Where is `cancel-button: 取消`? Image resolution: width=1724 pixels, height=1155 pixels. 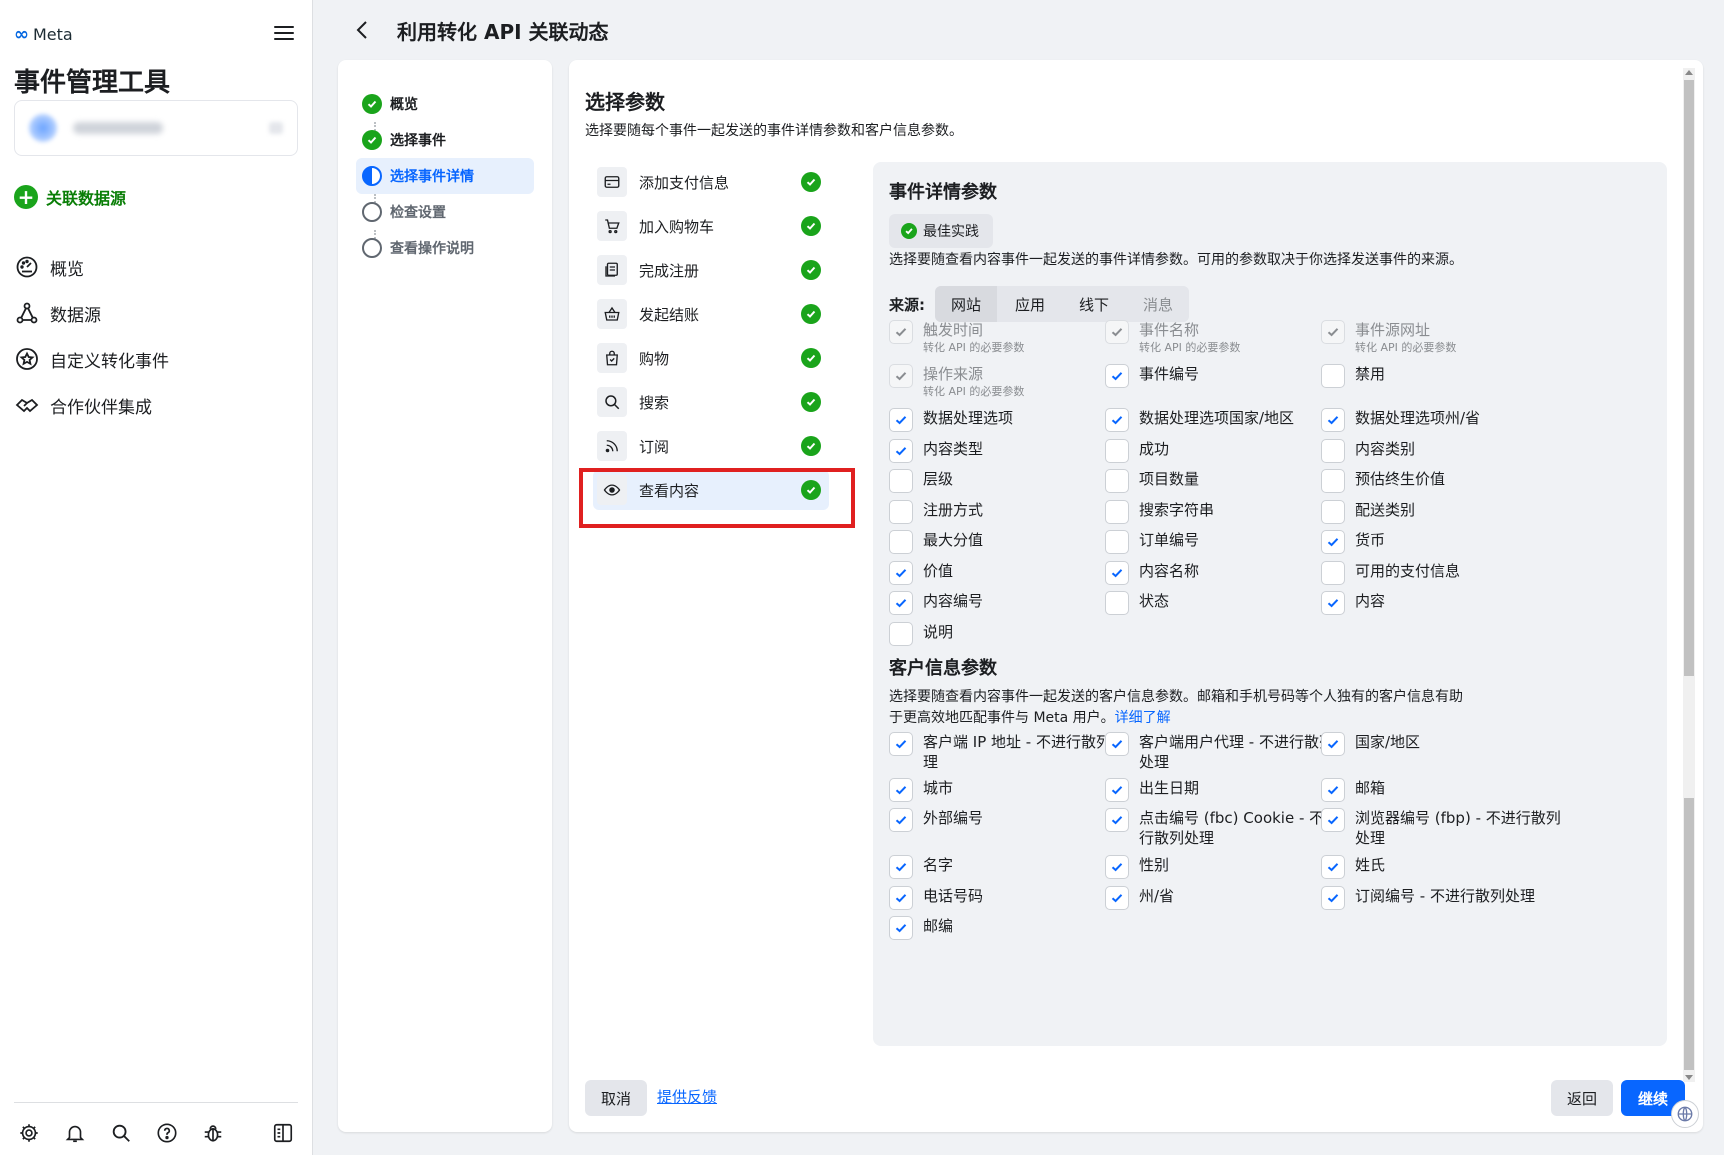
cancel-button: 取消 is located at coordinates (616, 1098).